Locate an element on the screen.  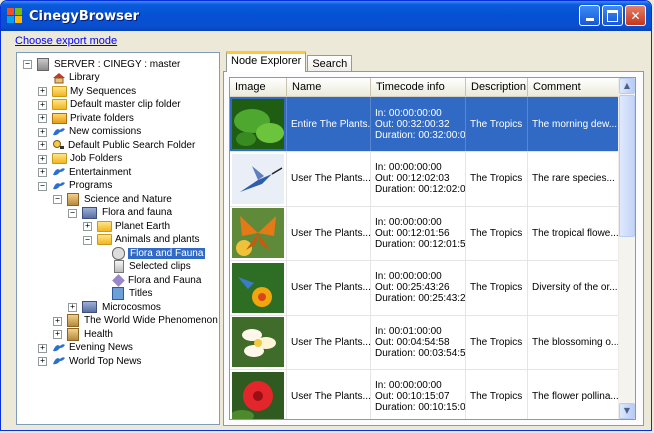
column-header-comment: Comment is located at coordinates (574, 87).